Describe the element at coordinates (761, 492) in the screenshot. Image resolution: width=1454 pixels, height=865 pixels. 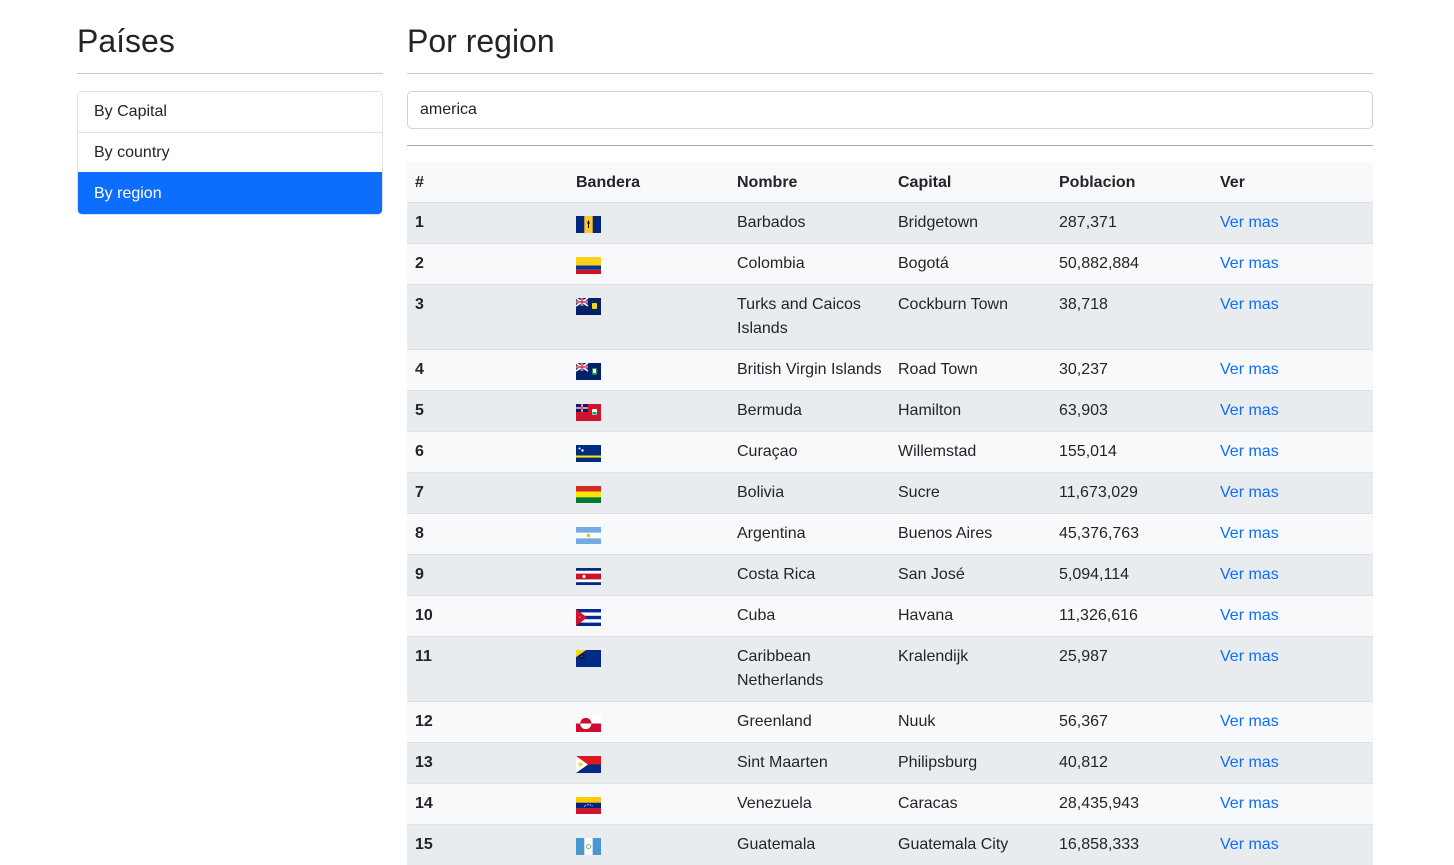
I see `country-name: Bolivia` at that location.